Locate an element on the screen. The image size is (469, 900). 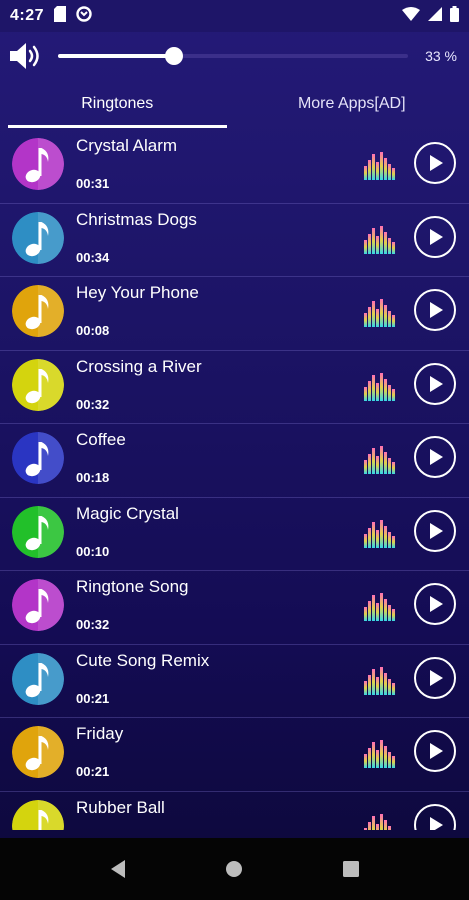
ringtone-row: Rubber Ball is located at coordinates (234, 811).